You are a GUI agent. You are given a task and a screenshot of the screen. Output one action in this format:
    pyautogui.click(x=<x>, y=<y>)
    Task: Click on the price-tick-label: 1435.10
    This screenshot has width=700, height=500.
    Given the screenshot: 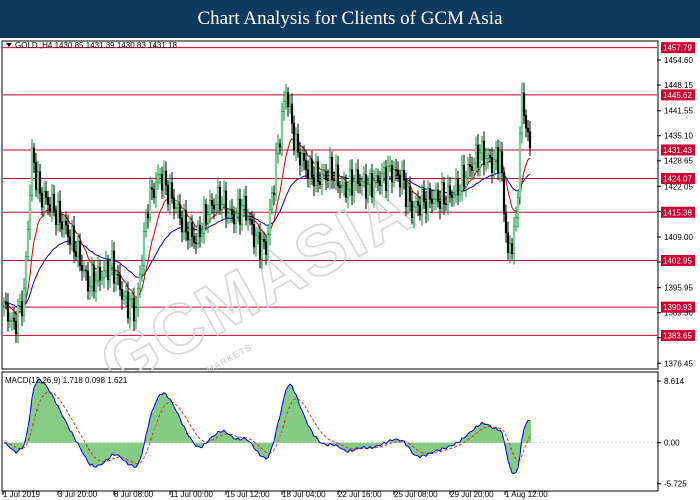 What is the action you would take?
    pyautogui.click(x=678, y=136)
    